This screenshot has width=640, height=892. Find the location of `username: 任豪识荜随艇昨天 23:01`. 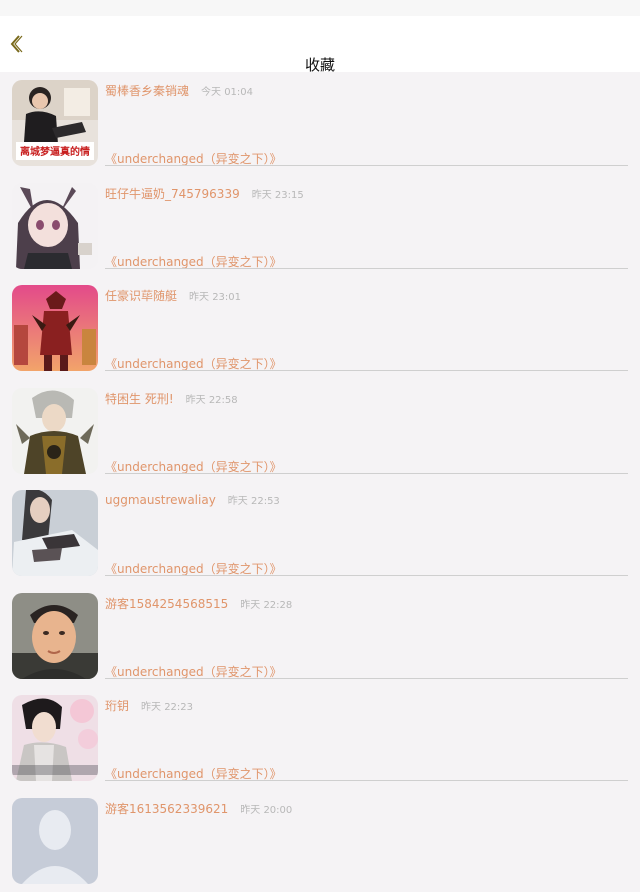

username: 任豪识荜随艇昨天 23:01 is located at coordinates (173, 295).